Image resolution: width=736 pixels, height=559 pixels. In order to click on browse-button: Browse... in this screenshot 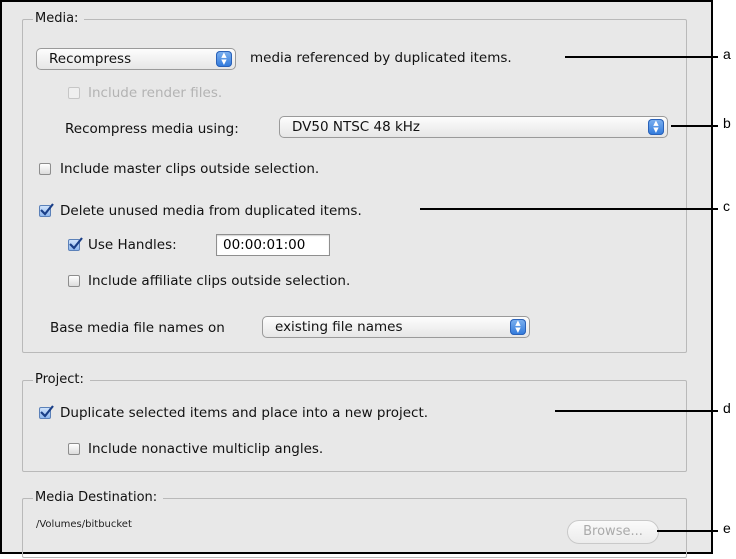, I will do `click(613, 532)`.